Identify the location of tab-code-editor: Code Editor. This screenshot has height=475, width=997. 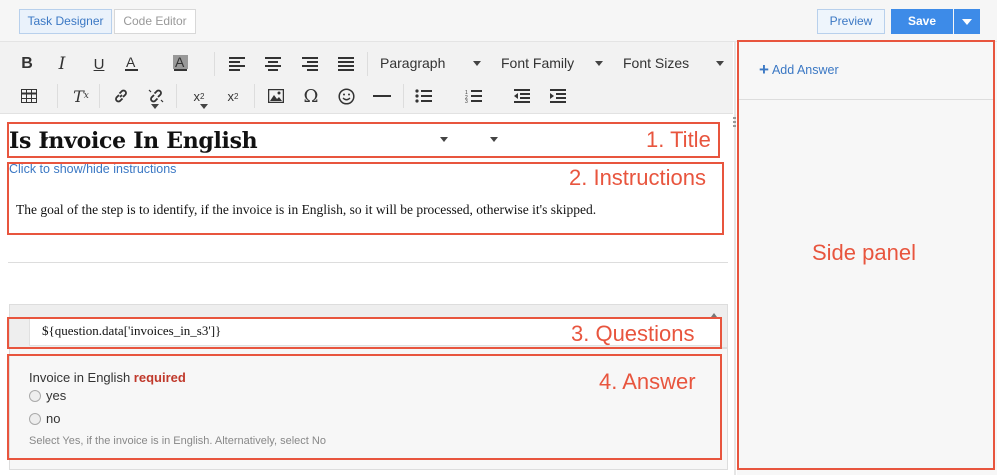
(155, 21).